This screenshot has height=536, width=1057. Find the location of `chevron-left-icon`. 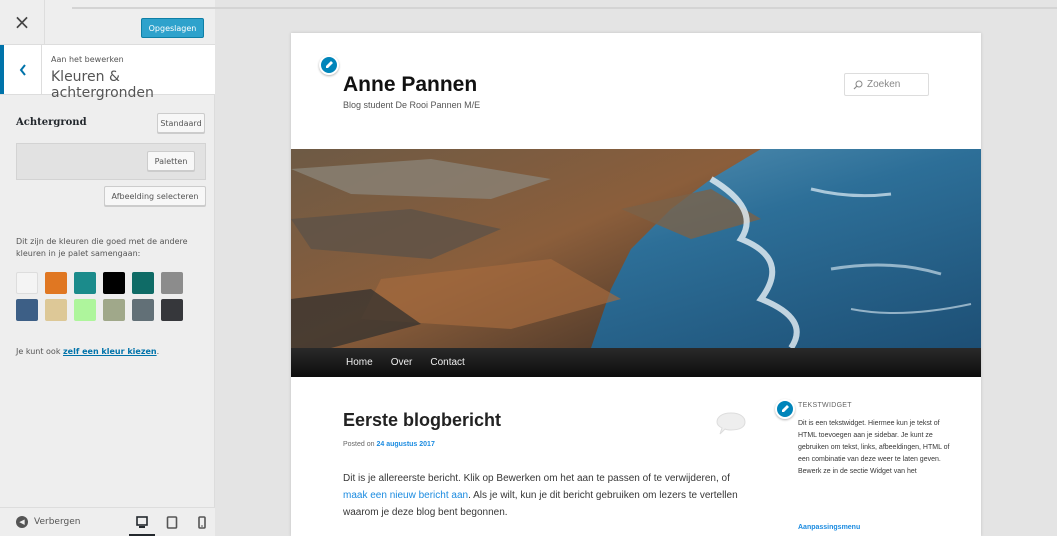

chevron-left-icon is located at coordinates (22, 69).